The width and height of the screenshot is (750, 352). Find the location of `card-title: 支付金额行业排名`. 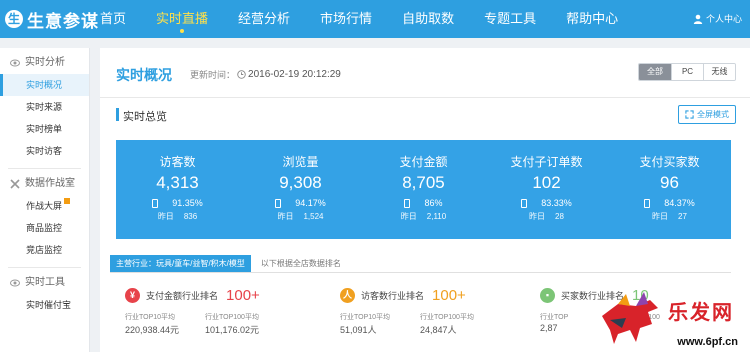

card-title: 支付金额行业排名 is located at coordinates (182, 295).